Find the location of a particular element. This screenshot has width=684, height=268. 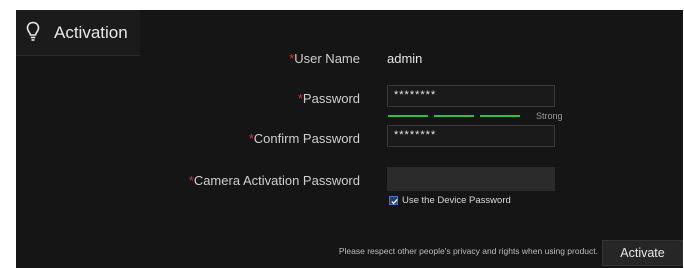

activate-button: Activate is located at coordinates (642, 253).